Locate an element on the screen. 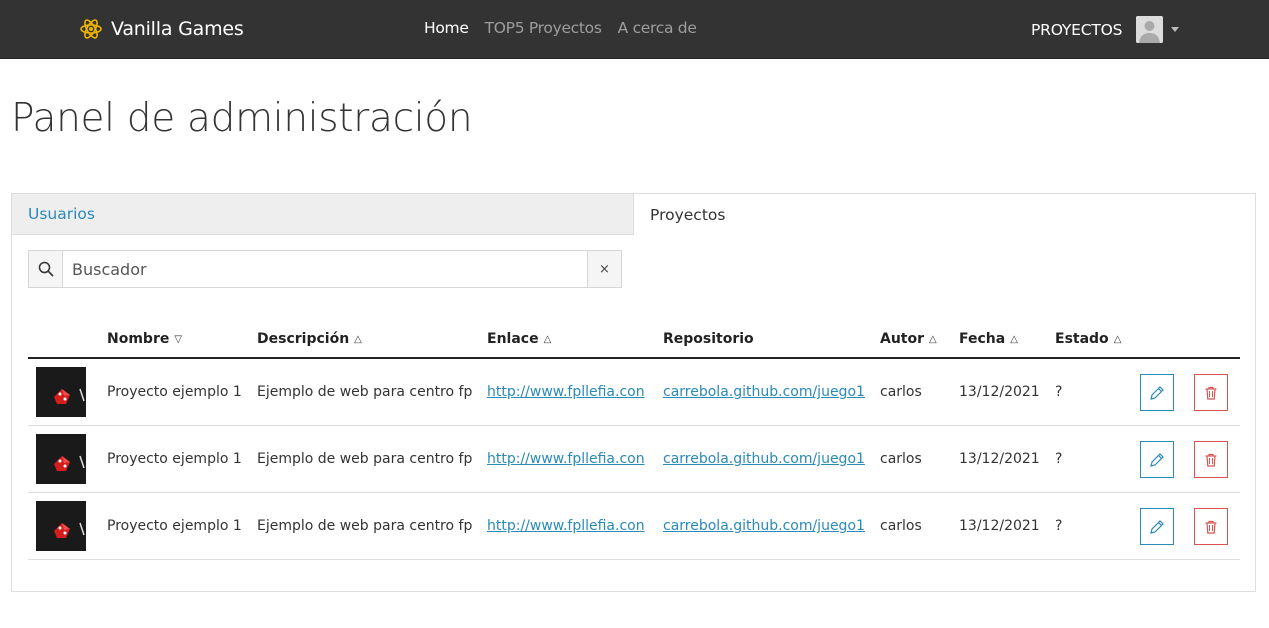  nav-link-home: Home is located at coordinates (446, 28).